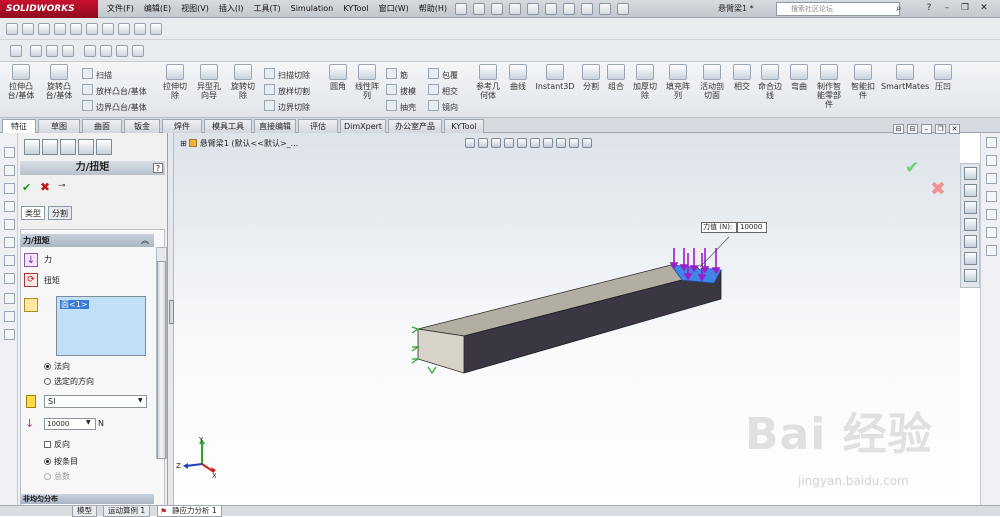  What do you see at coordinates (770, 82) in the screenshot?
I see `merge-edge-button: 命合边 线` at bounding box center [770, 82].